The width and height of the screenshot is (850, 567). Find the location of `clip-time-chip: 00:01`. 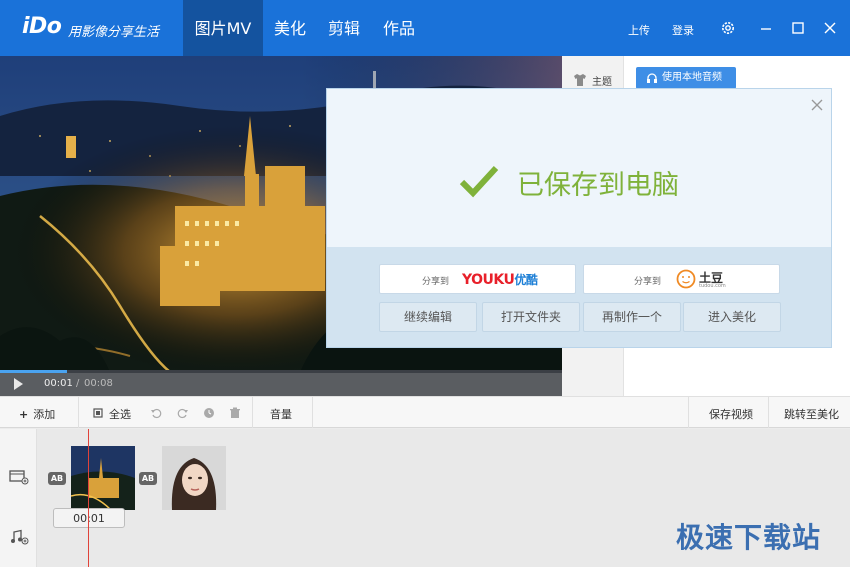

clip-time-chip: 00:01 is located at coordinates (89, 518).